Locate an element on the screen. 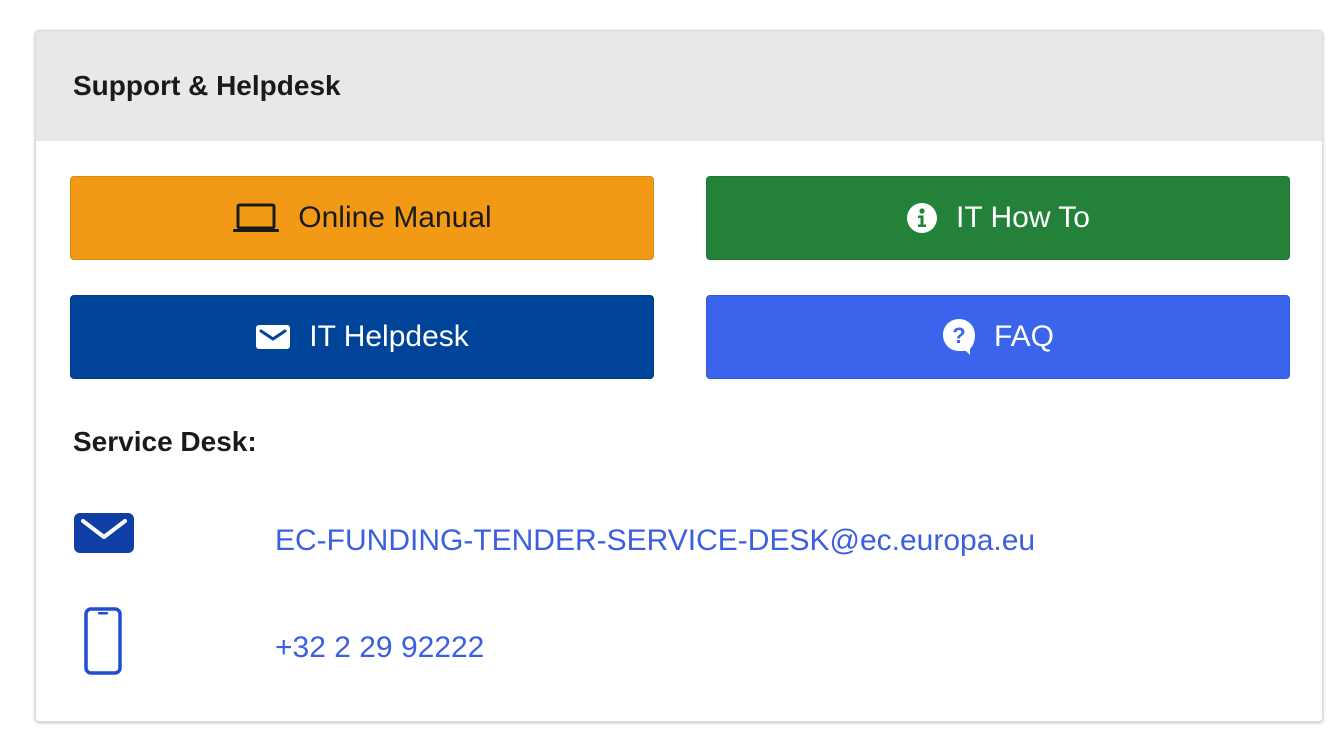 The width and height of the screenshot is (1336, 740). online-manual-button: Online Manual is located at coordinates (362, 218).